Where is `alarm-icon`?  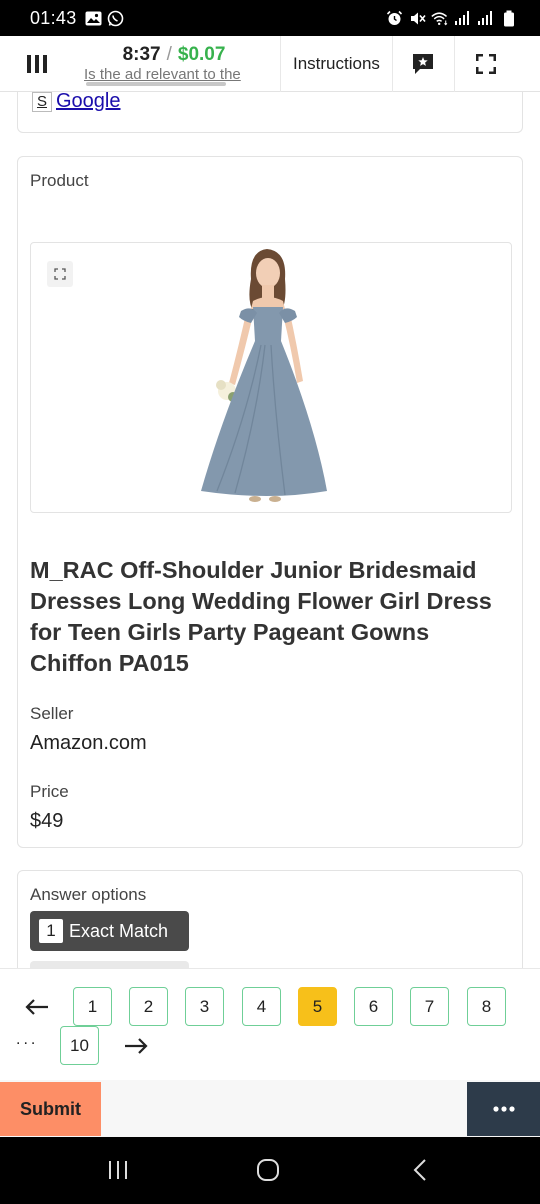 alarm-icon is located at coordinates (394, 18).